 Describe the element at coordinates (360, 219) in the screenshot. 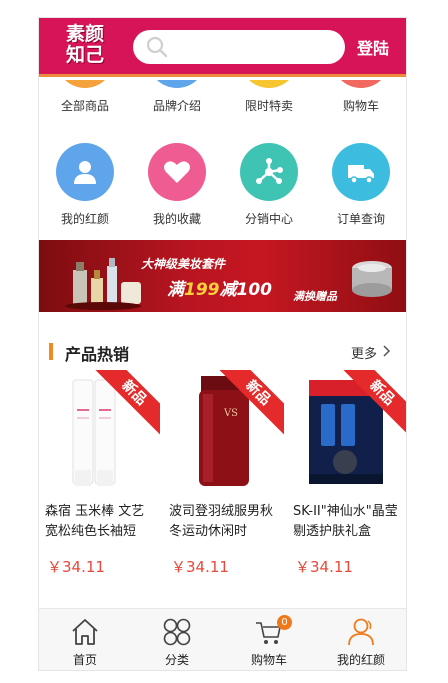

I see `category-label: 订单查询` at that location.